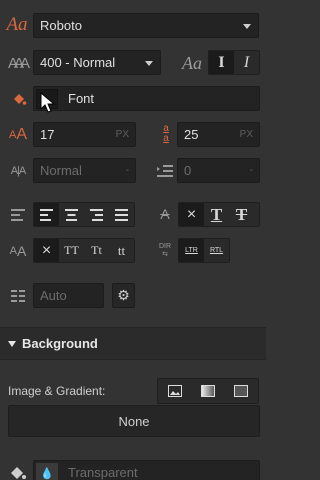  I want to click on paint-bucket-icon, so click(19, 99).